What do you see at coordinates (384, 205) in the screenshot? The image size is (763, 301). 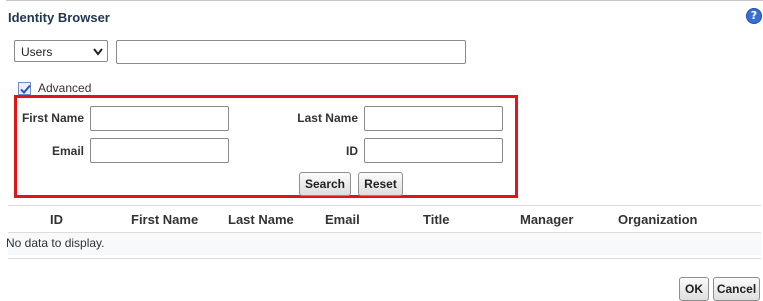 I see `table-header-top-border` at bounding box center [384, 205].